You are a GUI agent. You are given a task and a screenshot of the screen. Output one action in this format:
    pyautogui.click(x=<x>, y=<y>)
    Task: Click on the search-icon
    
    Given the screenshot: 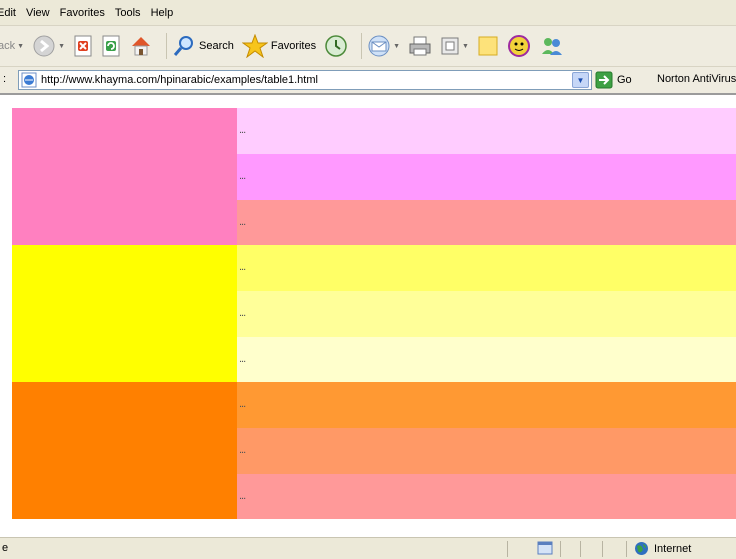 What is the action you would take?
    pyautogui.click(x=183, y=46)
    